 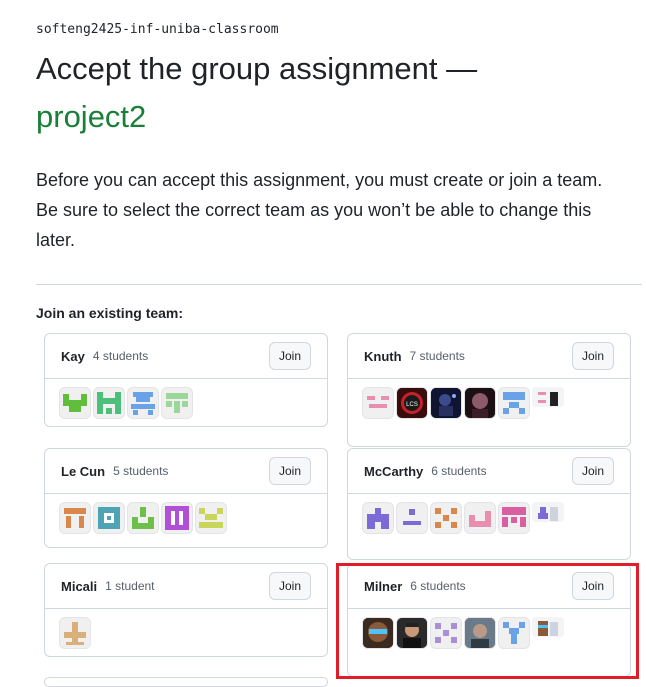 I want to click on svg-text: LCS, so click(x=412, y=405).